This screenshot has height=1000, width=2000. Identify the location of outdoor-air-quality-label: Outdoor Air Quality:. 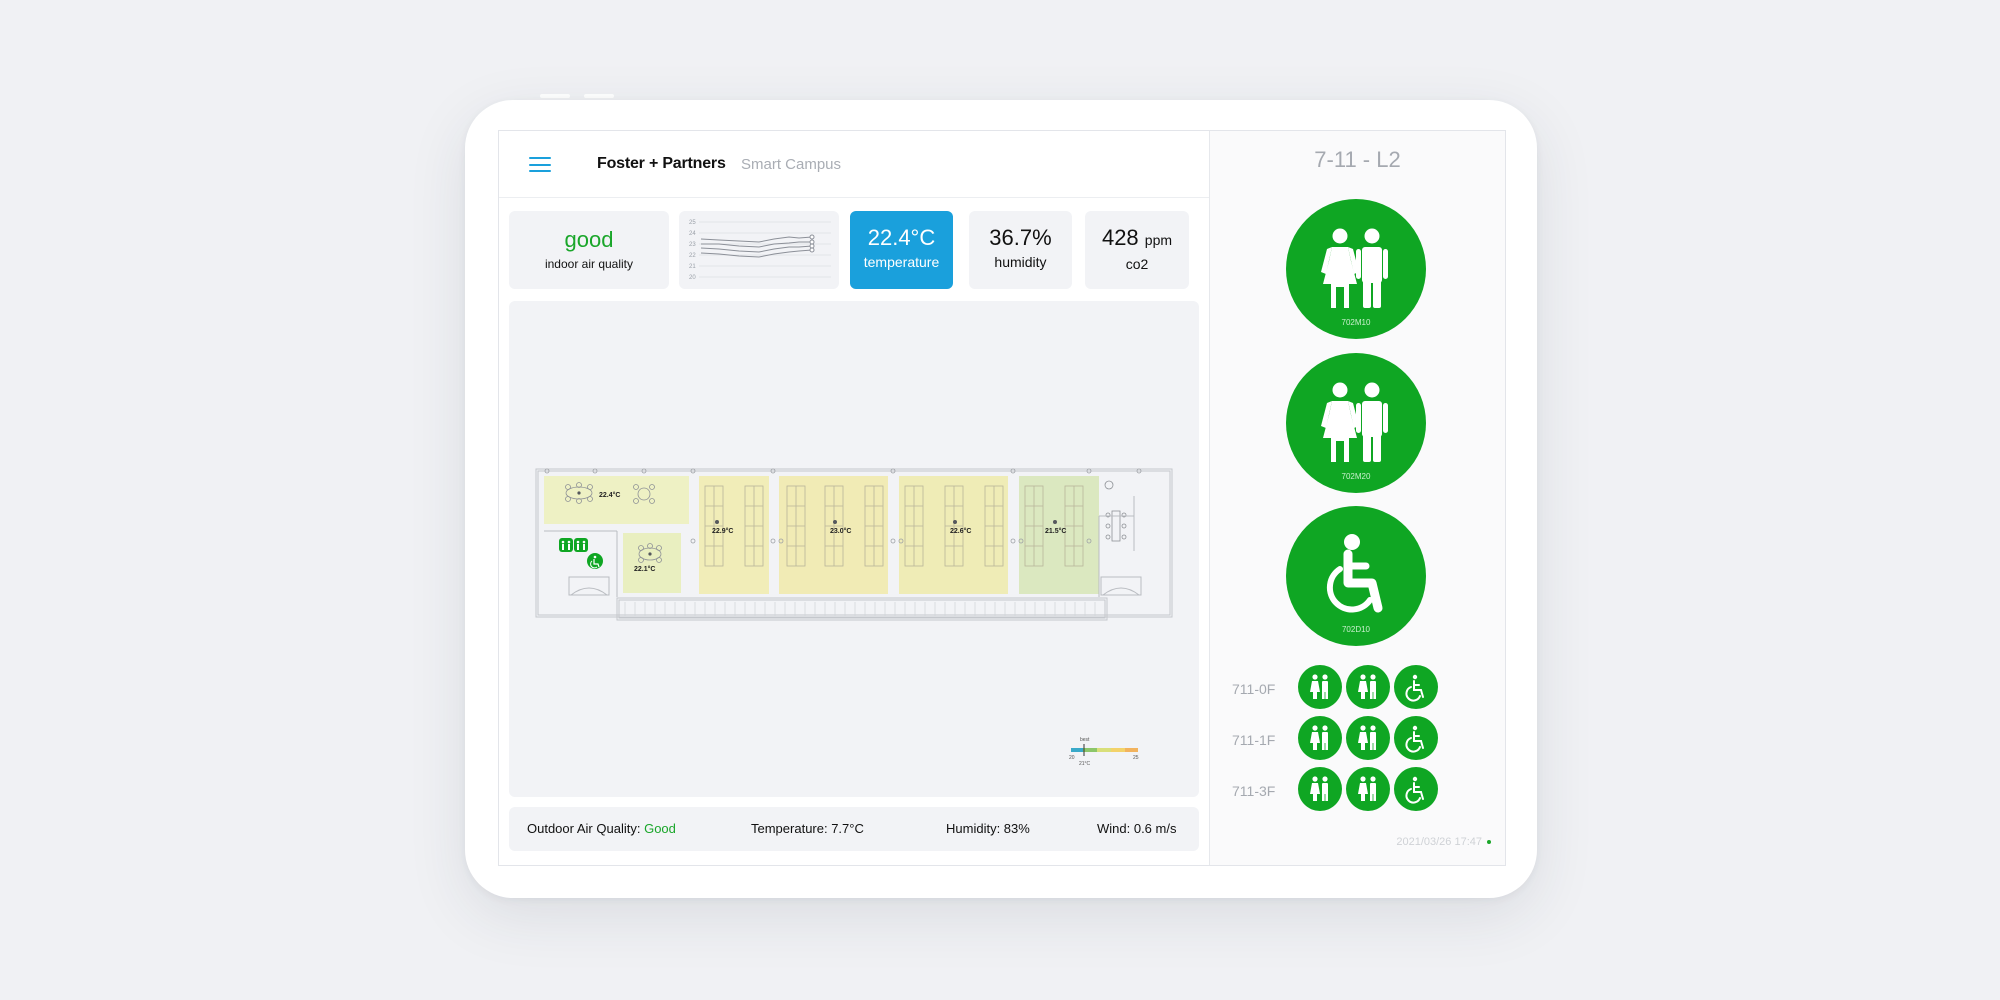
(584, 828).